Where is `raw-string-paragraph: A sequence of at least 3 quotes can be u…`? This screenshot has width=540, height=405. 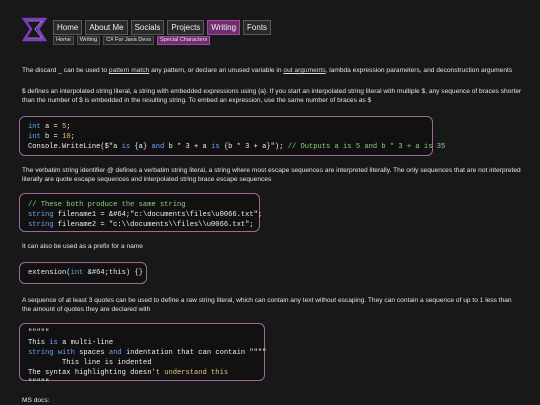
raw-string-paragraph: A sequence of at least 3 quotes can be u… is located at coordinates (267, 305).